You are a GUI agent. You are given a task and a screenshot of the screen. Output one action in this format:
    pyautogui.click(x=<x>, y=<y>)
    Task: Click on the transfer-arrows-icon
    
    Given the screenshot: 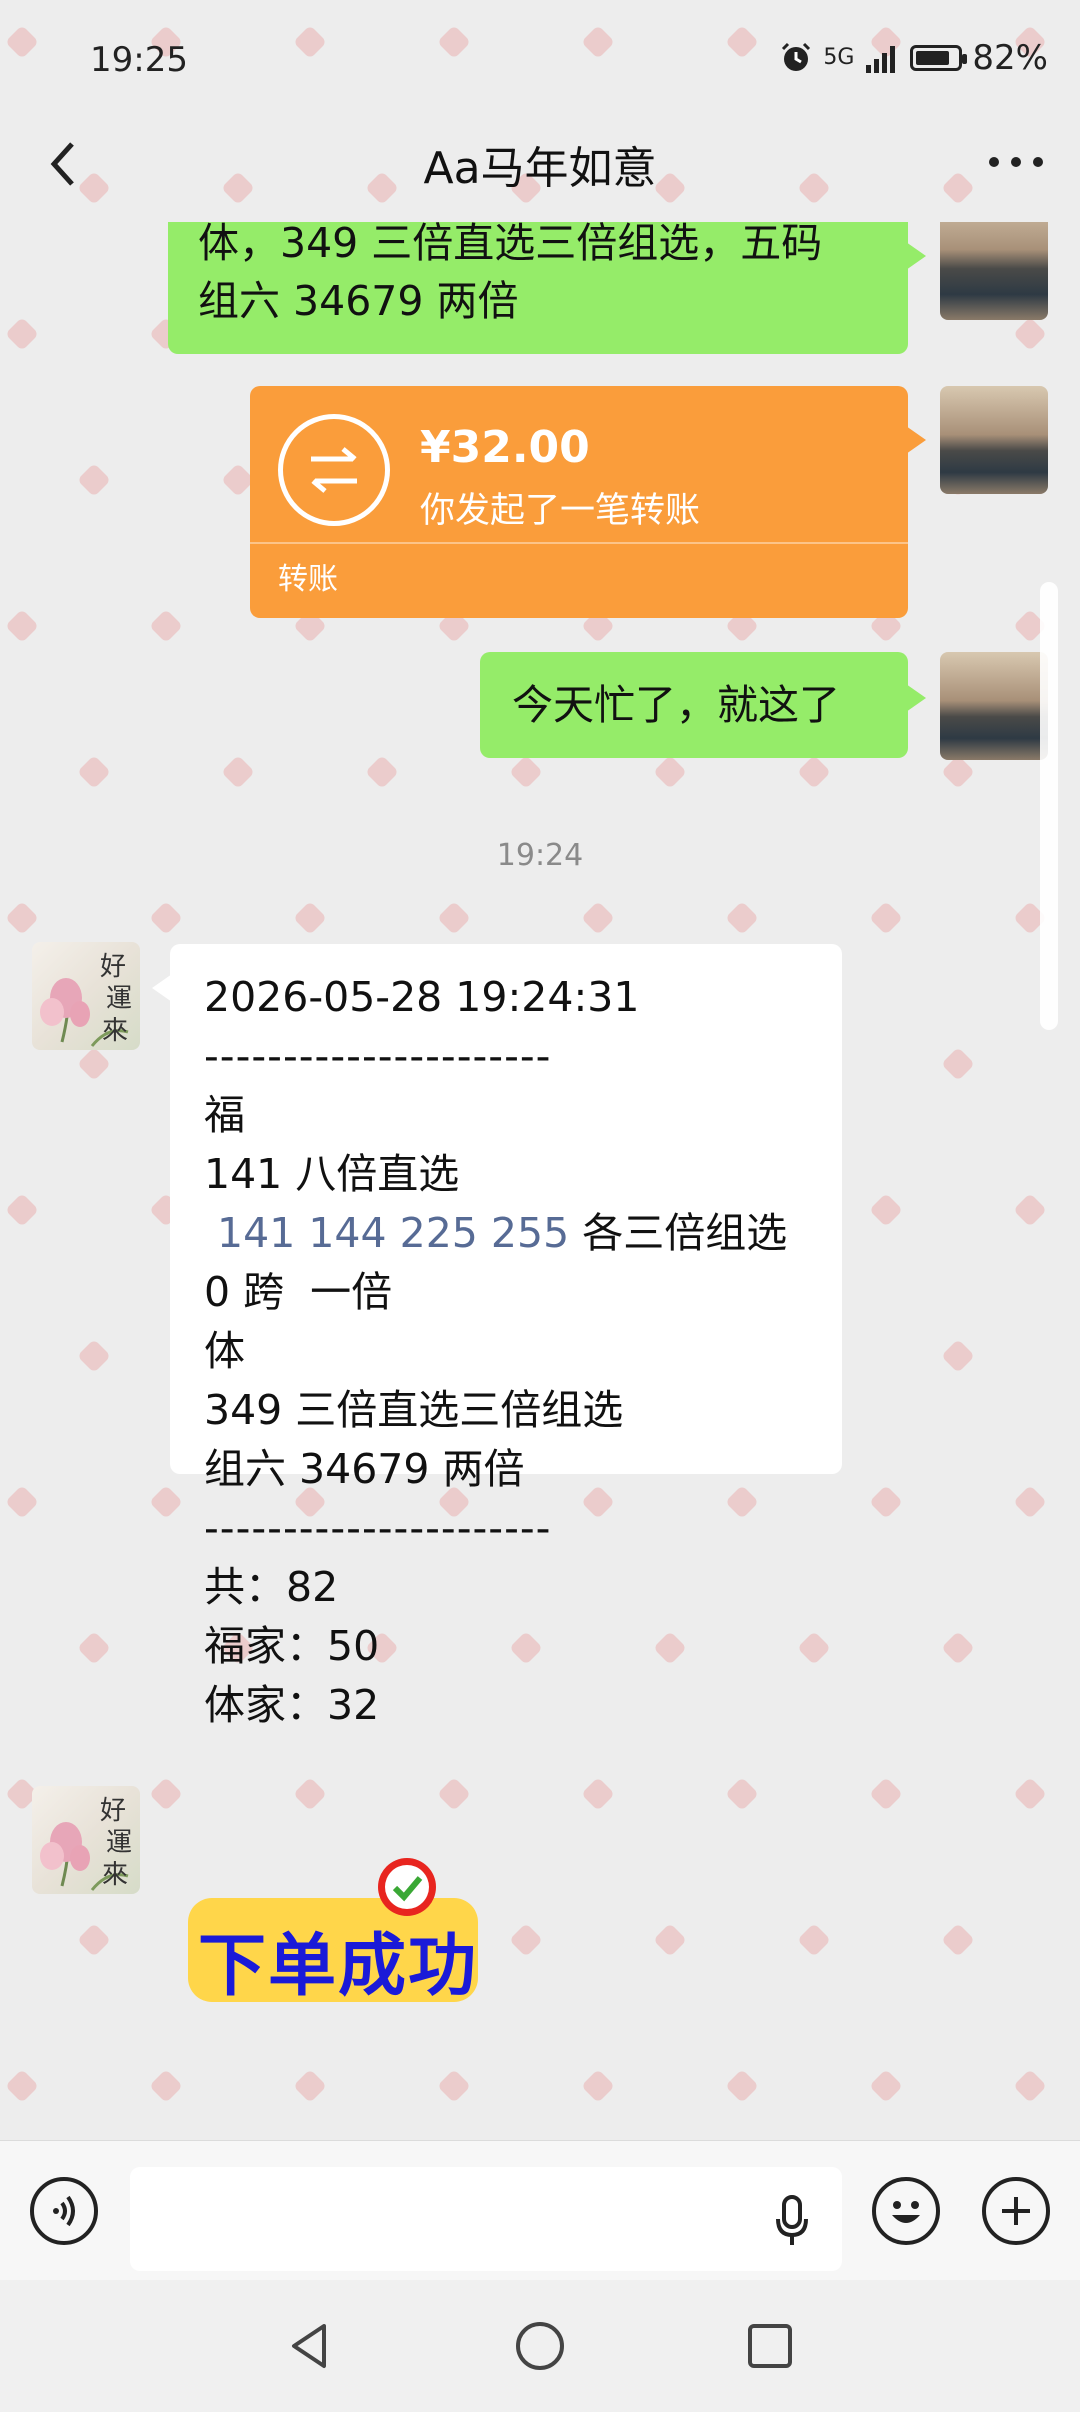 What is the action you would take?
    pyautogui.click(x=334, y=470)
    